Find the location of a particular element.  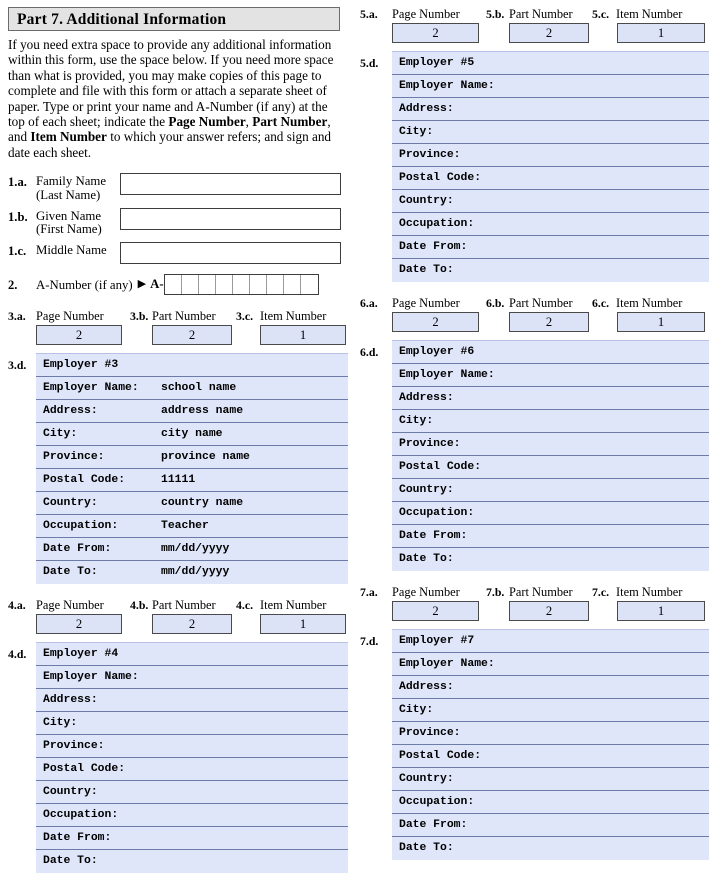

employer-title-row: Employer #4 is located at coordinates (192, 655).